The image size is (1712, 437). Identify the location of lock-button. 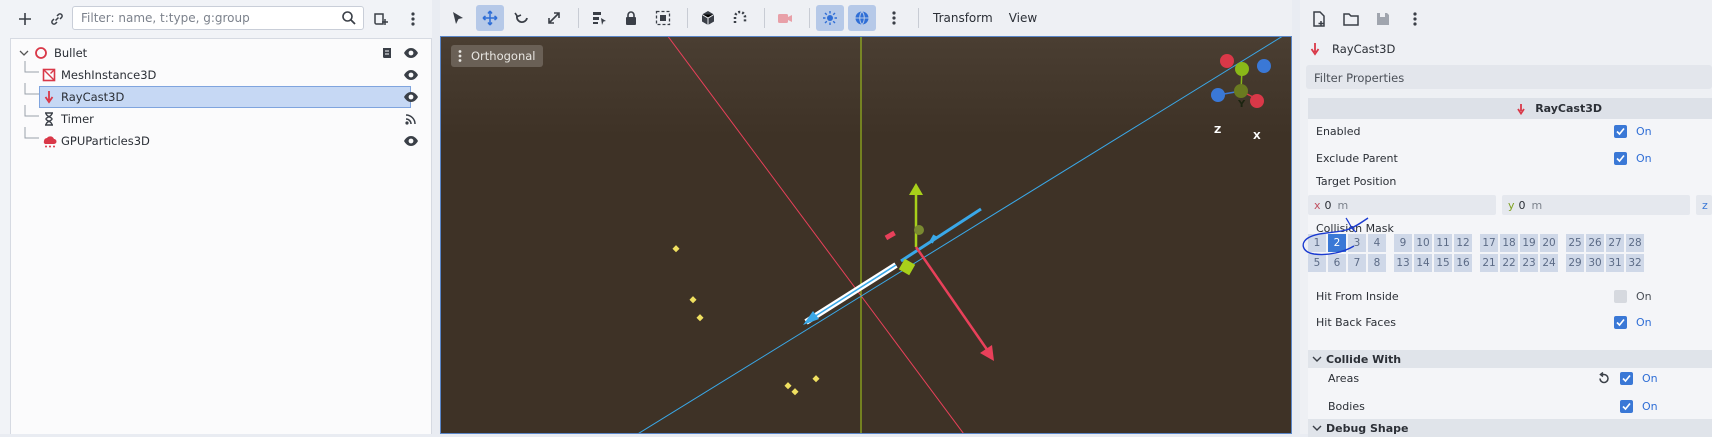
(631, 18).